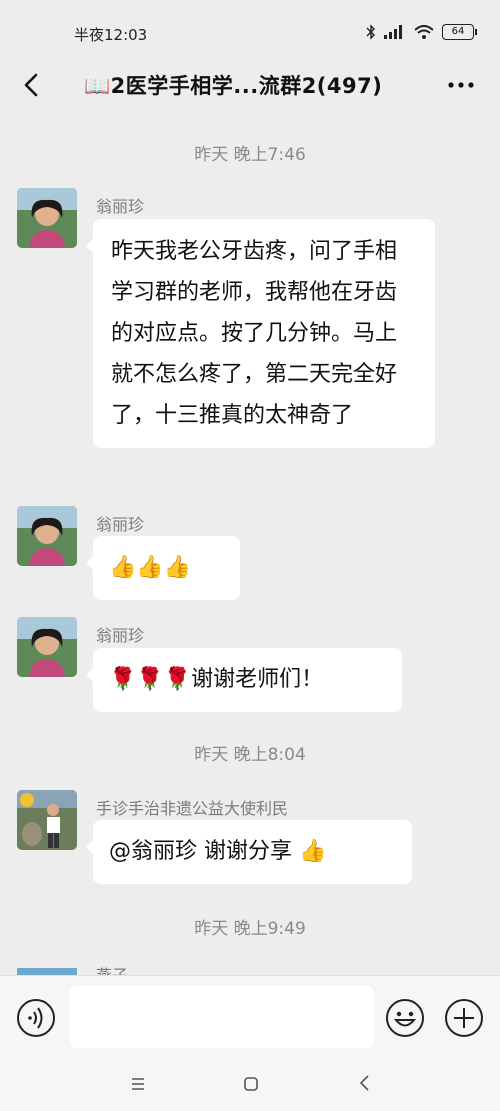  I want to click on wifi-icon, so click(424, 32).